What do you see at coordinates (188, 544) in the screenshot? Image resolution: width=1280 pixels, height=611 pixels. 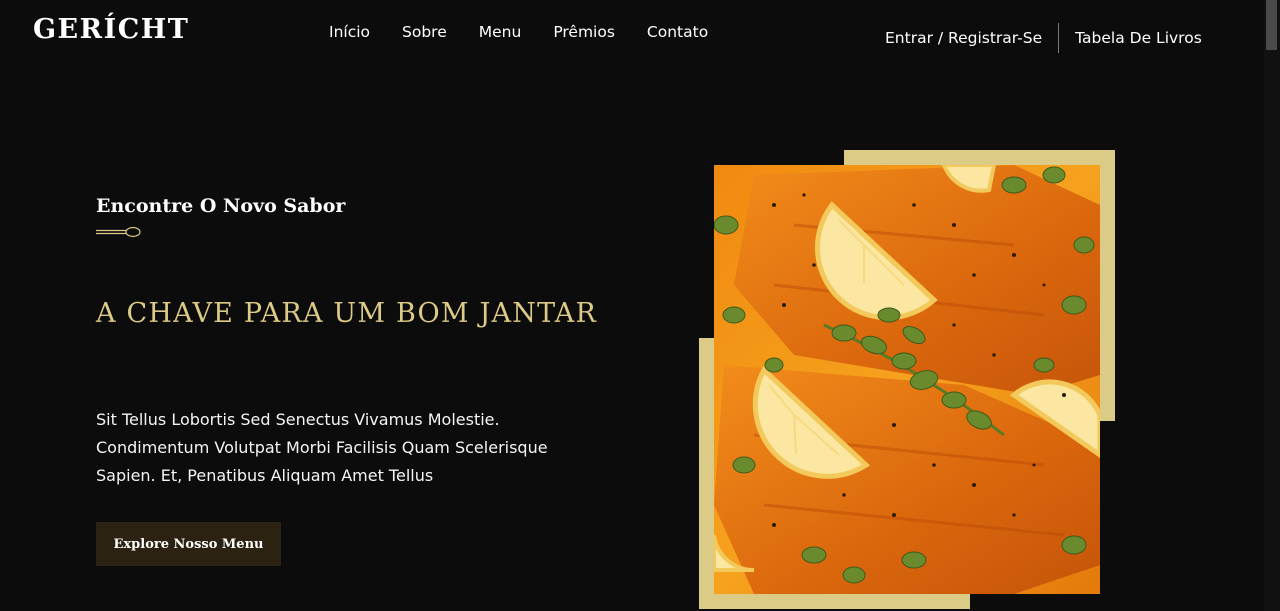 I see `explore-menu-button: Explore Nosso Menu` at bounding box center [188, 544].